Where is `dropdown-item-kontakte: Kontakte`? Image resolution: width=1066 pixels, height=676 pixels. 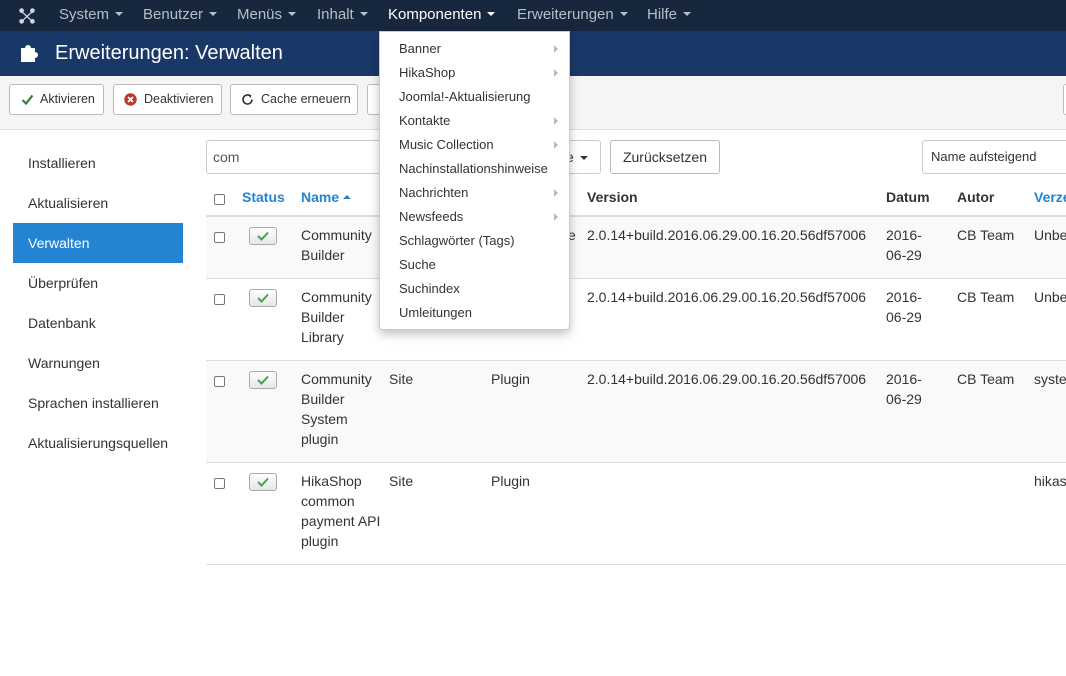 dropdown-item-kontakte: Kontakte is located at coordinates (474, 121).